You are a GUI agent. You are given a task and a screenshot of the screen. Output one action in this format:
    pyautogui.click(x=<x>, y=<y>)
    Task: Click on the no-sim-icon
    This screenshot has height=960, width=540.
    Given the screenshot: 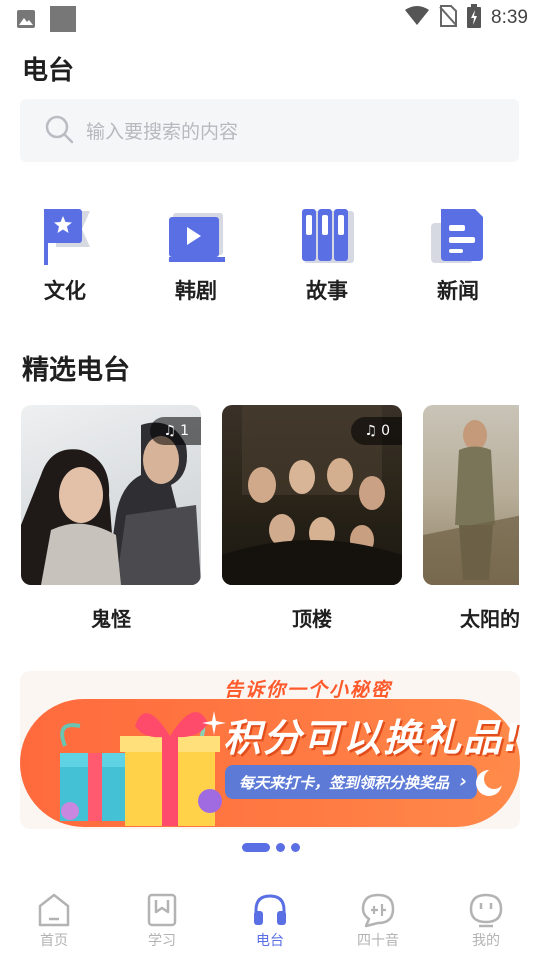 What is the action you would take?
    pyautogui.click(x=448, y=18)
    